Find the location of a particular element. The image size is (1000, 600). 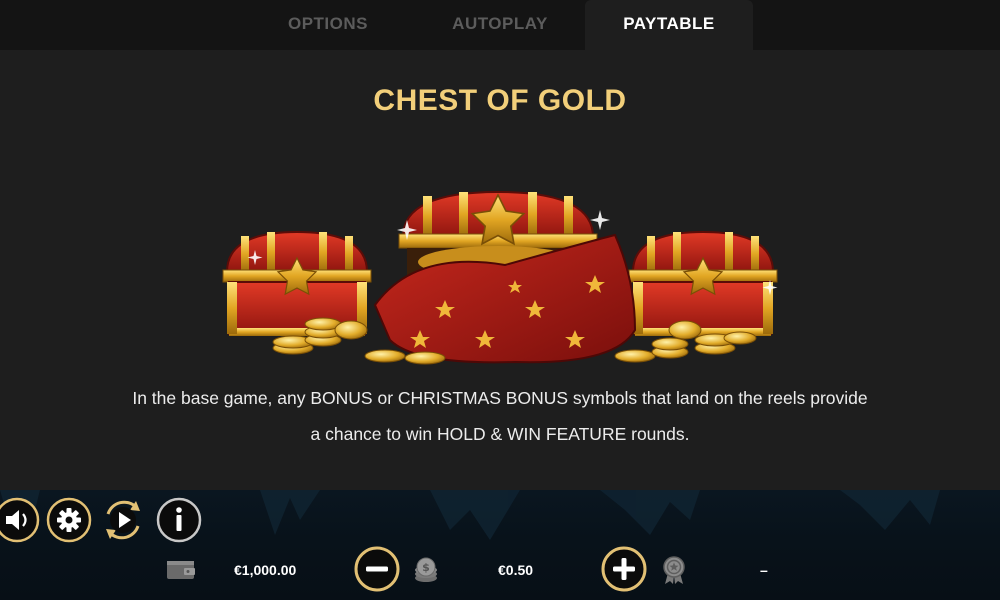

settings-button is located at coordinates (69, 520).